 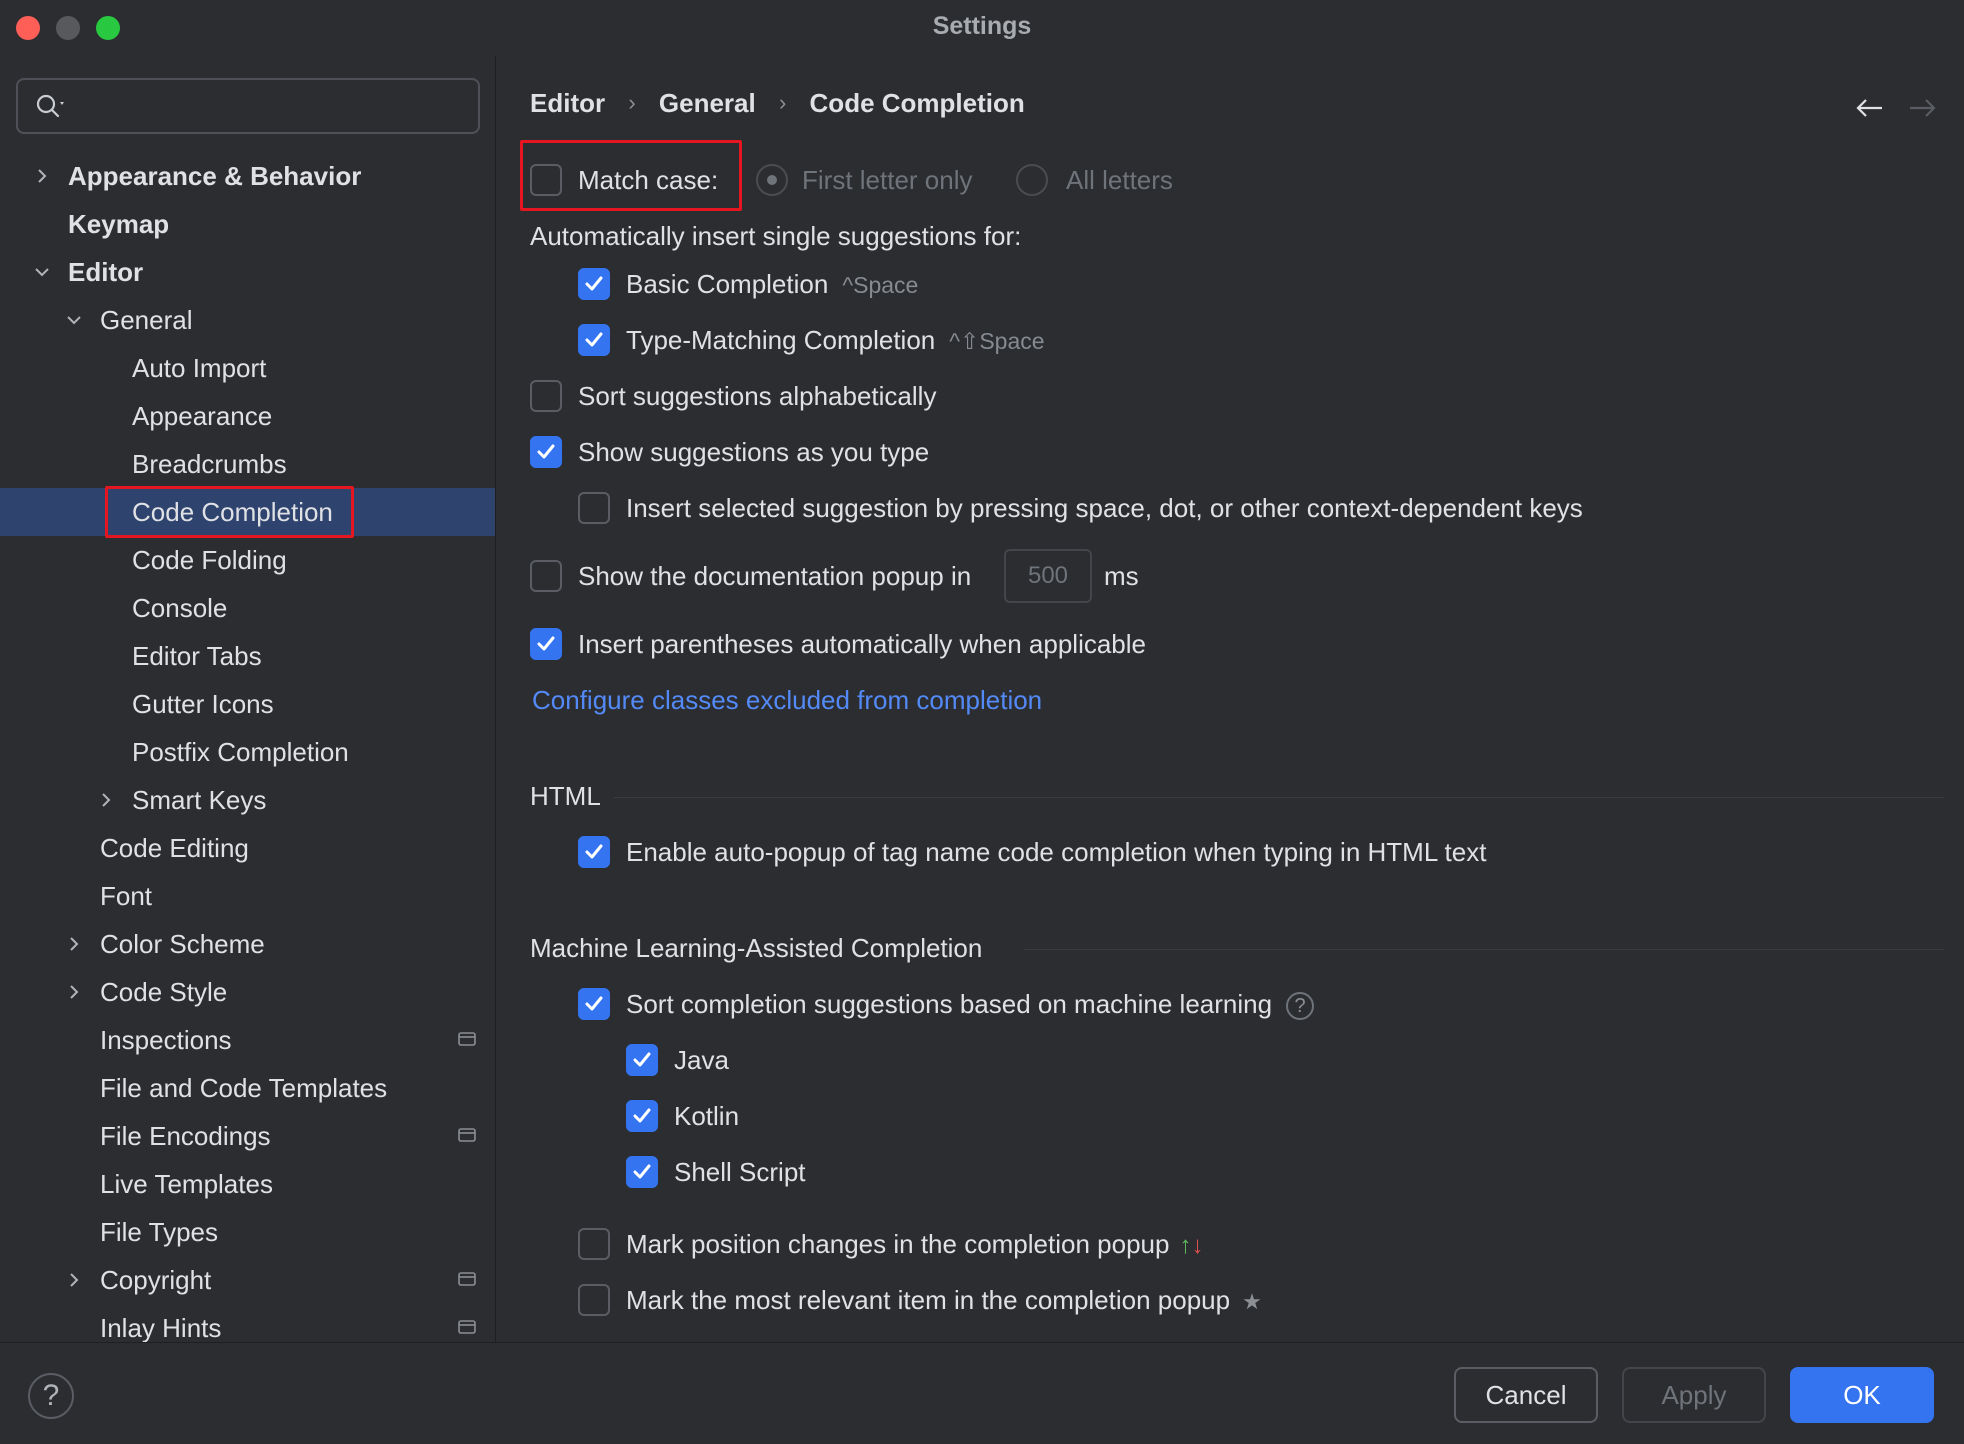 What do you see at coordinates (754, 452) in the screenshot?
I see `show-suggestions-label: Show suggestions as you type` at bounding box center [754, 452].